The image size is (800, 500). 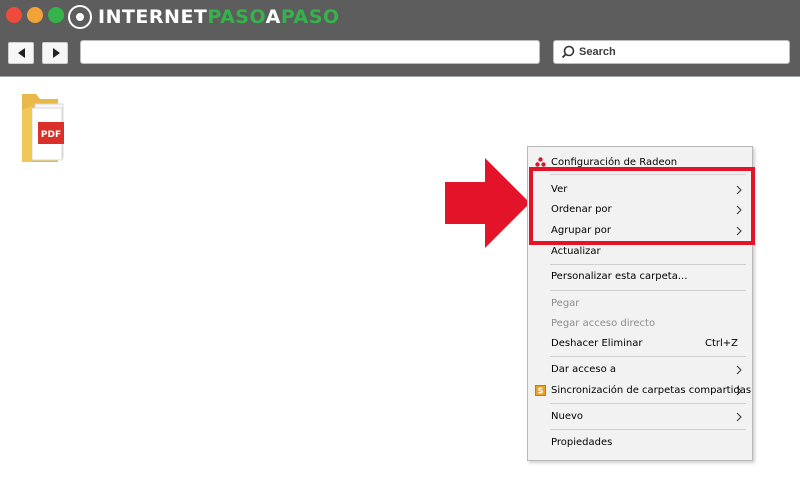 What do you see at coordinates (640, 391) in the screenshot?
I see `menu-item-sincronizacion: S Sincronización de carpetas compartidas` at bounding box center [640, 391].